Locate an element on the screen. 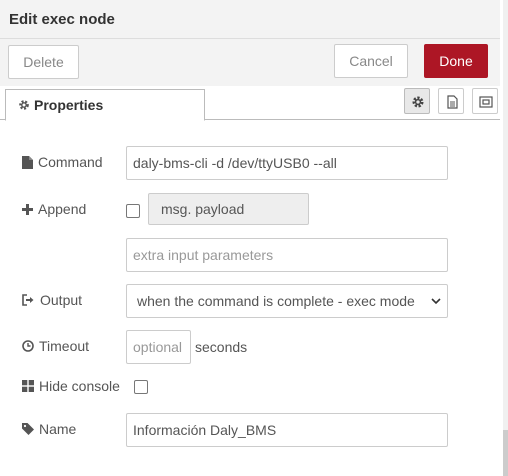 This screenshot has height=476, width=508. cancel-button: Cancel is located at coordinates (371, 61).